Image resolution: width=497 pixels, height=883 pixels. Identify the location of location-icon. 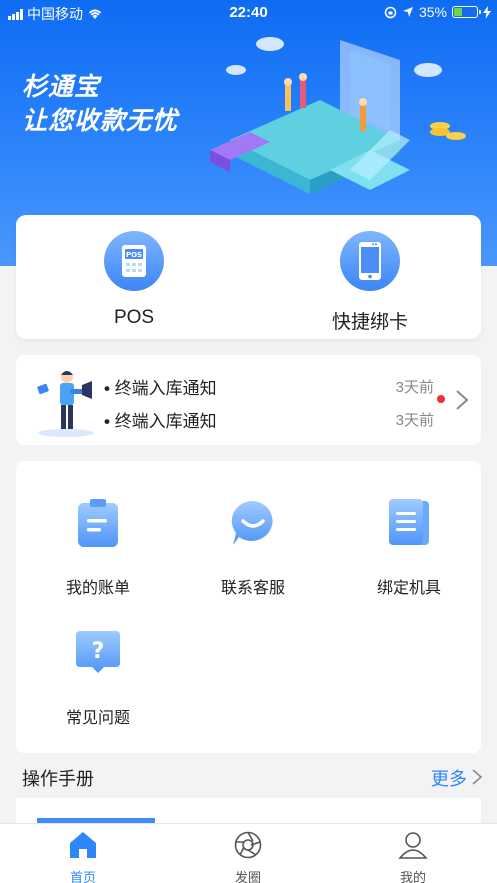
(407, 12).